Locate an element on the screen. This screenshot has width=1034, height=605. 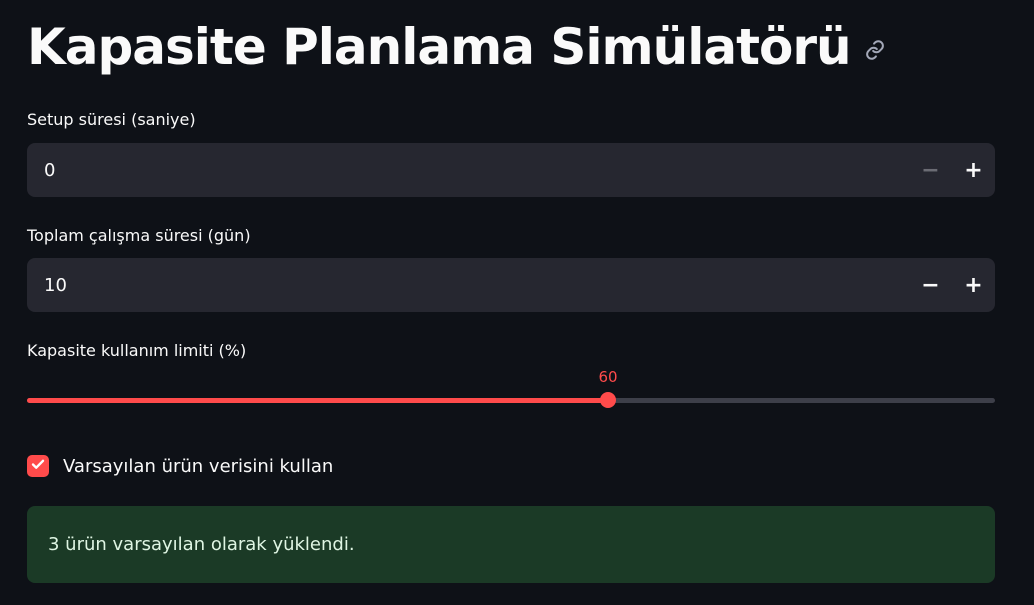
setup-time-label: Setup süresi (saniye) is located at coordinates (111, 119).